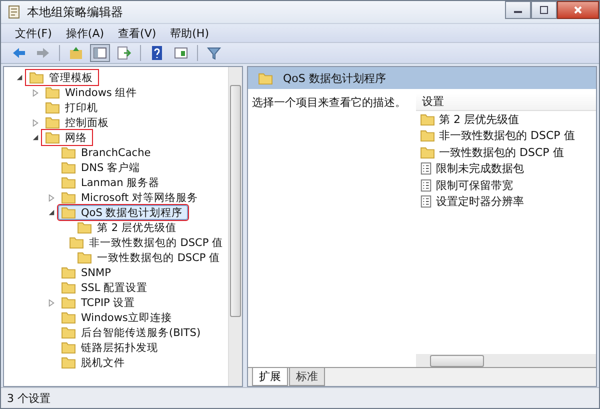  What do you see at coordinates (85, 33) in the screenshot?
I see `menu-item: 操作(A)` at bounding box center [85, 33].